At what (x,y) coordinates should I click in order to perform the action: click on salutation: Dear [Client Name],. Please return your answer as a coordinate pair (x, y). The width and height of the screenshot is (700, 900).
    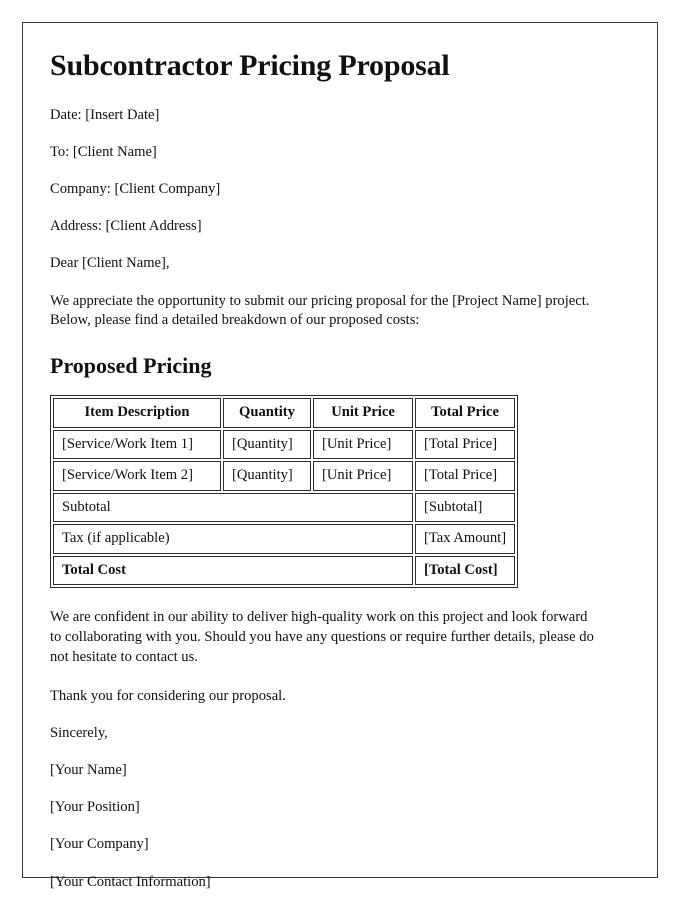
    Looking at the image, I should click on (110, 263).